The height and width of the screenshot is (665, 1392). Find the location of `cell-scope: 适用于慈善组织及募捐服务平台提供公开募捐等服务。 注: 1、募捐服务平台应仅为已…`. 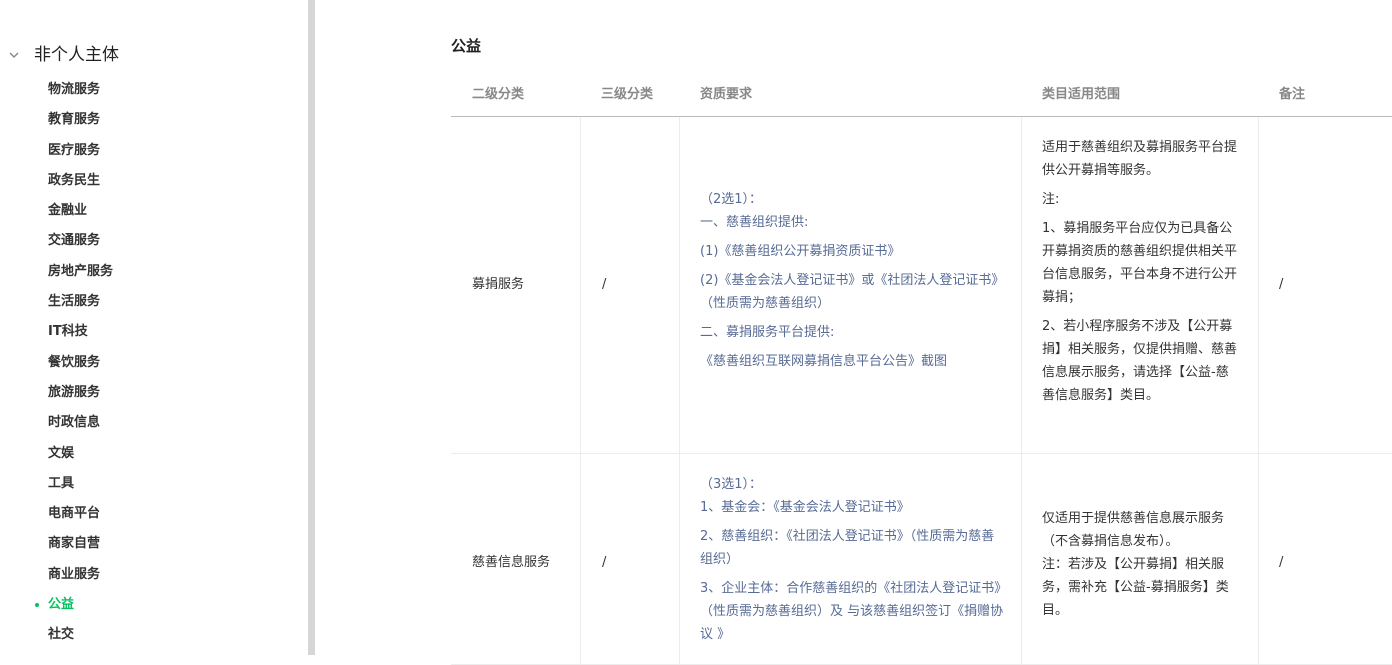

cell-scope: 适用于慈善组织及募捐服务平台提供公开募捐等服务。 注: 1、募捐服务平台应仅为已… is located at coordinates (1140, 271).